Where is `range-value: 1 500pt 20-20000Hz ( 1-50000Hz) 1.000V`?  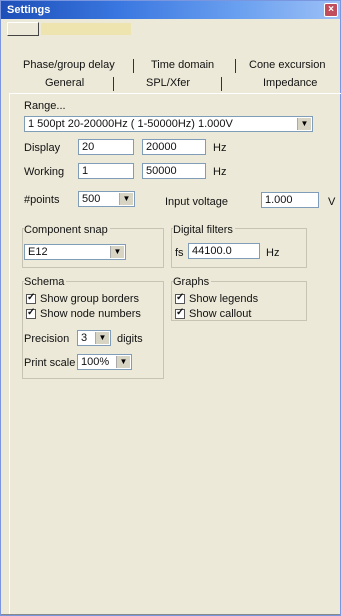
range-value: 1 500pt 20-20000Hz ( 1-50000Hz) 1.000V is located at coordinates (130, 124).